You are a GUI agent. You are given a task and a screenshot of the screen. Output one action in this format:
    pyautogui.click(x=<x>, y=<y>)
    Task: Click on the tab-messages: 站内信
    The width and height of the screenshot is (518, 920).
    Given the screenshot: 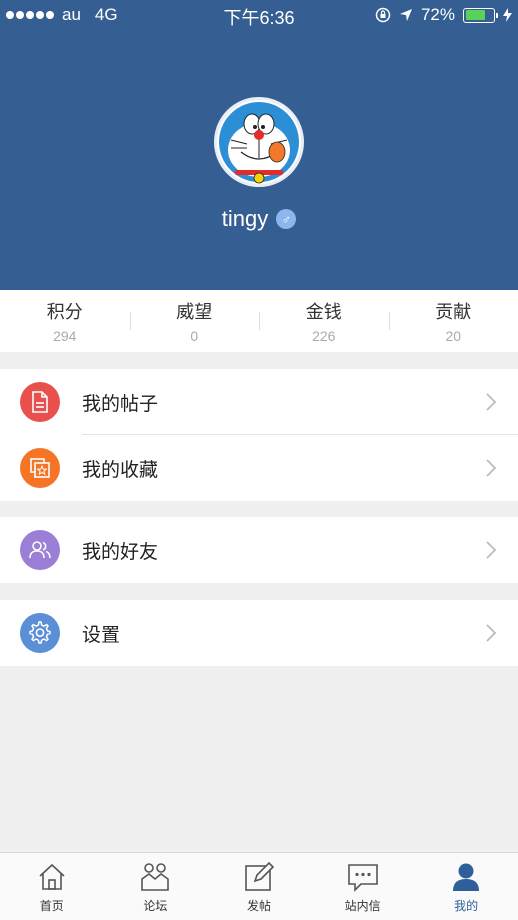 What is the action you would take?
    pyautogui.click(x=363, y=886)
    